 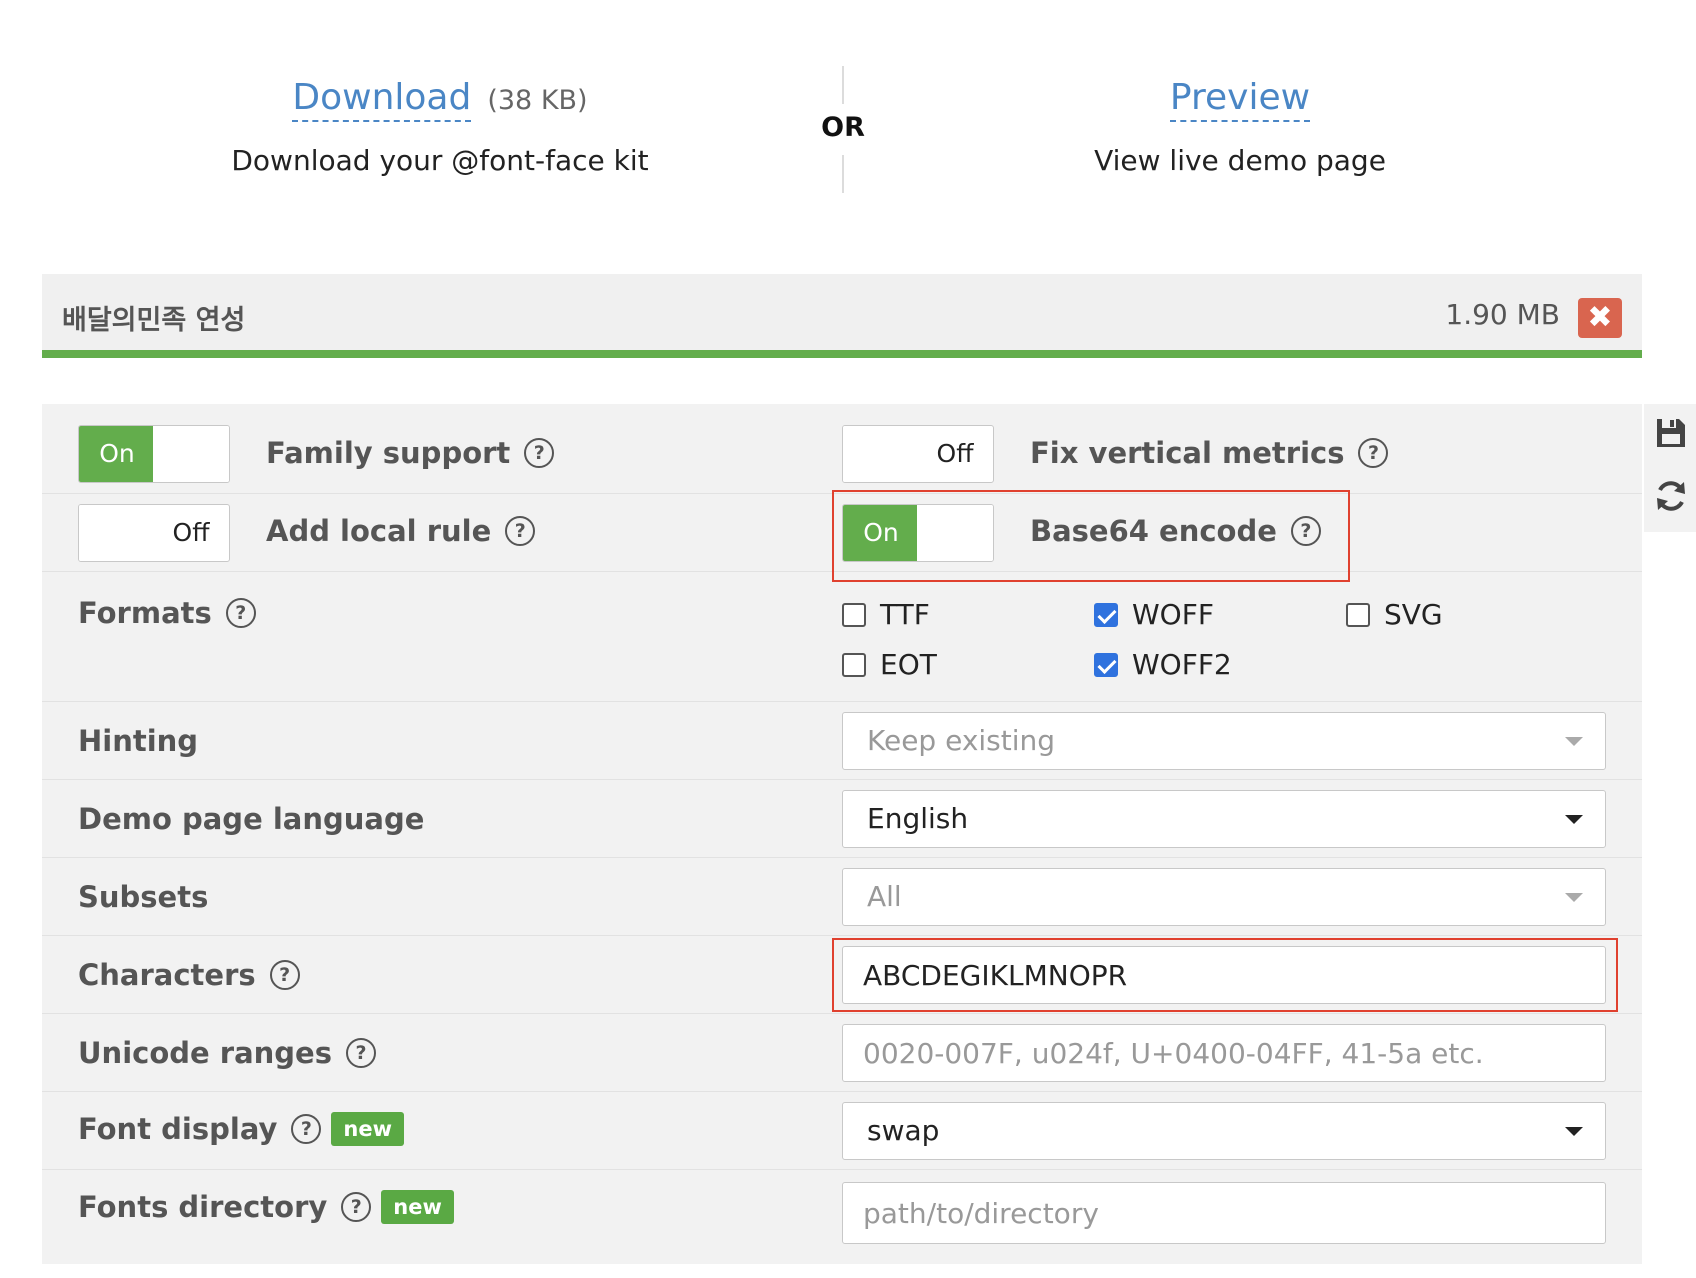 What do you see at coordinates (1224, 1053) in the screenshot?
I see `unicode-ranges-input` at bounding box center [1224, 1053].